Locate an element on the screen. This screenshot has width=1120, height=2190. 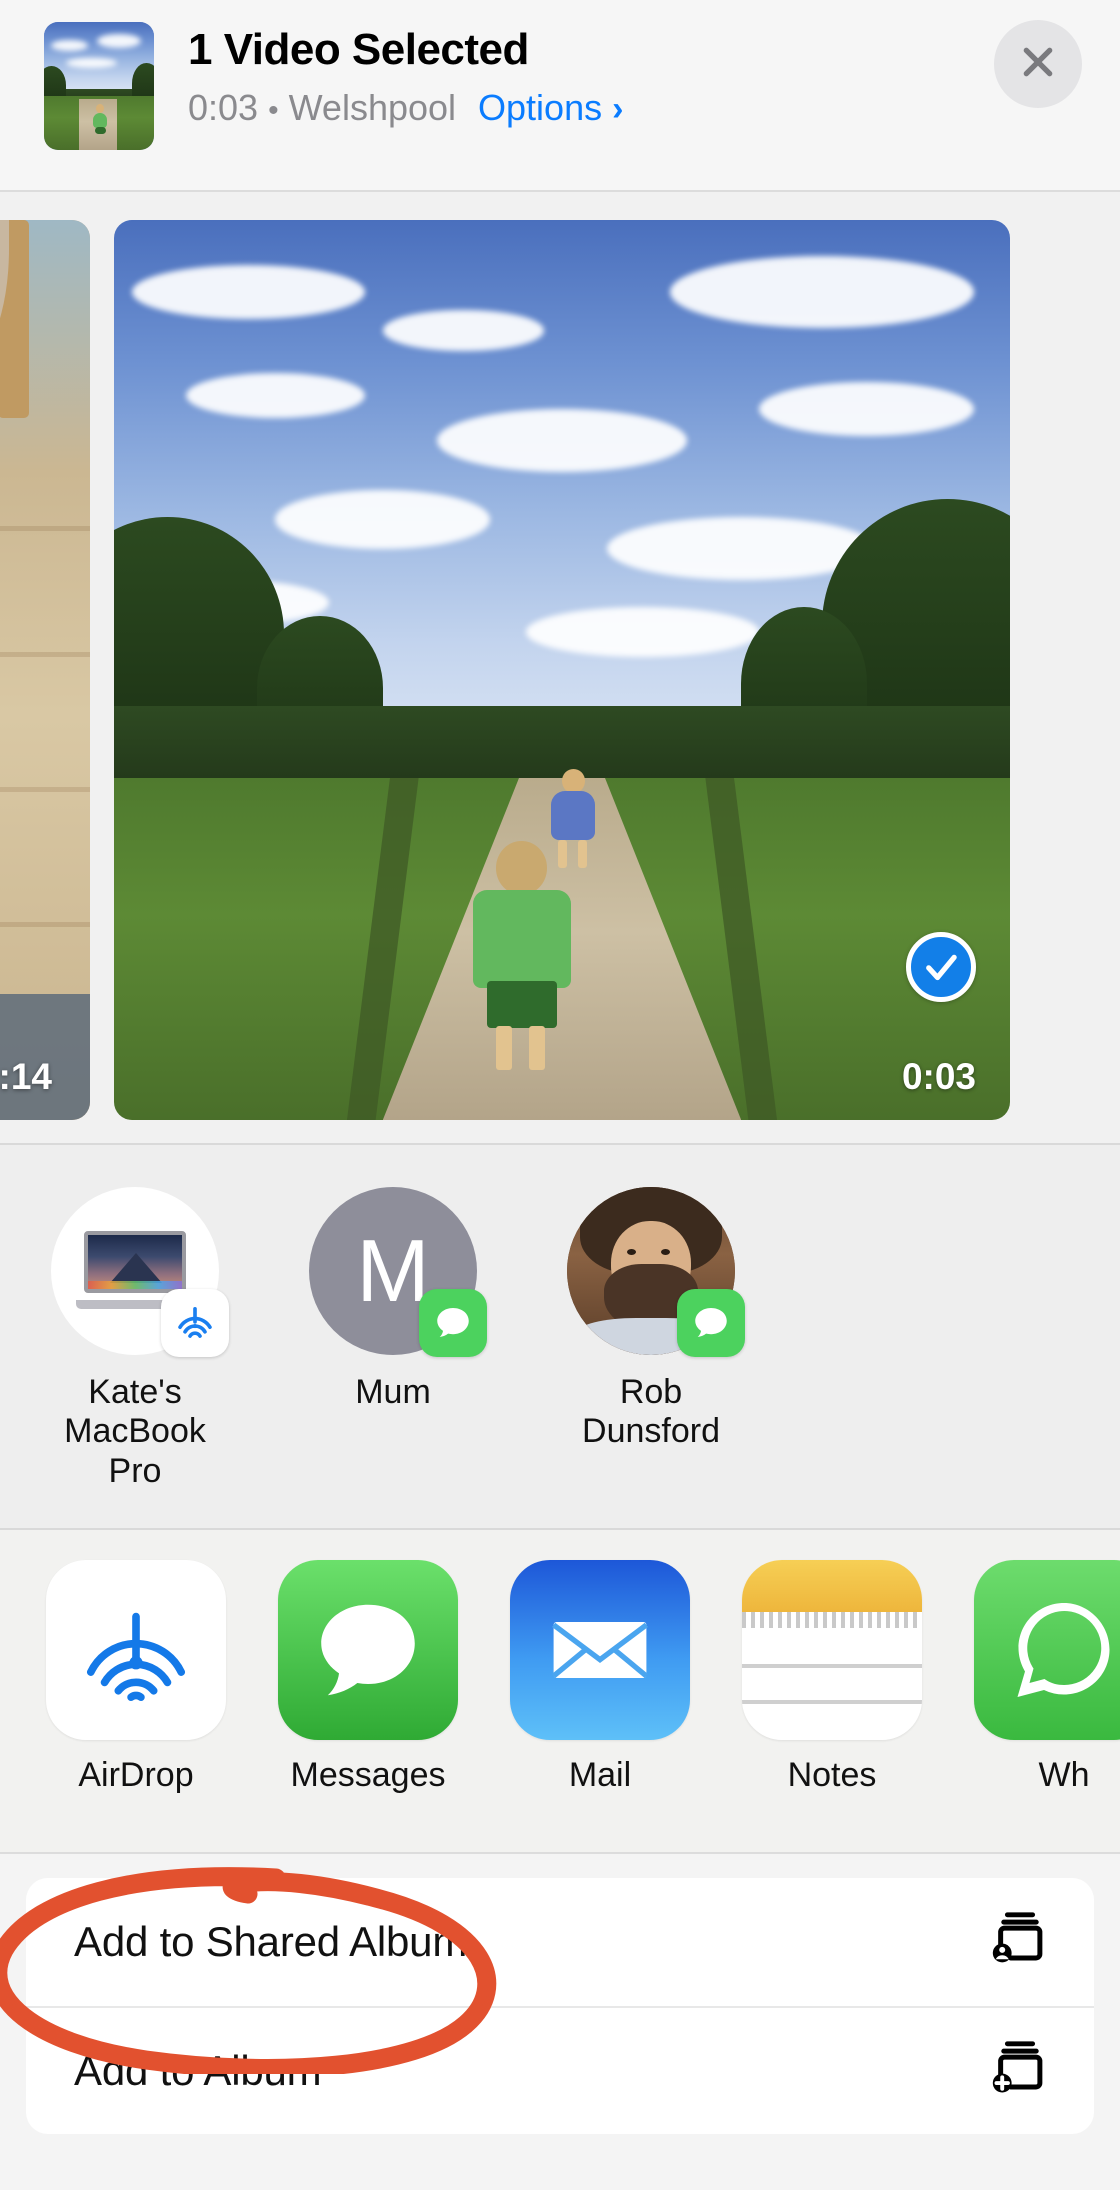
options-button: Options is located at coordinates (540, 108).